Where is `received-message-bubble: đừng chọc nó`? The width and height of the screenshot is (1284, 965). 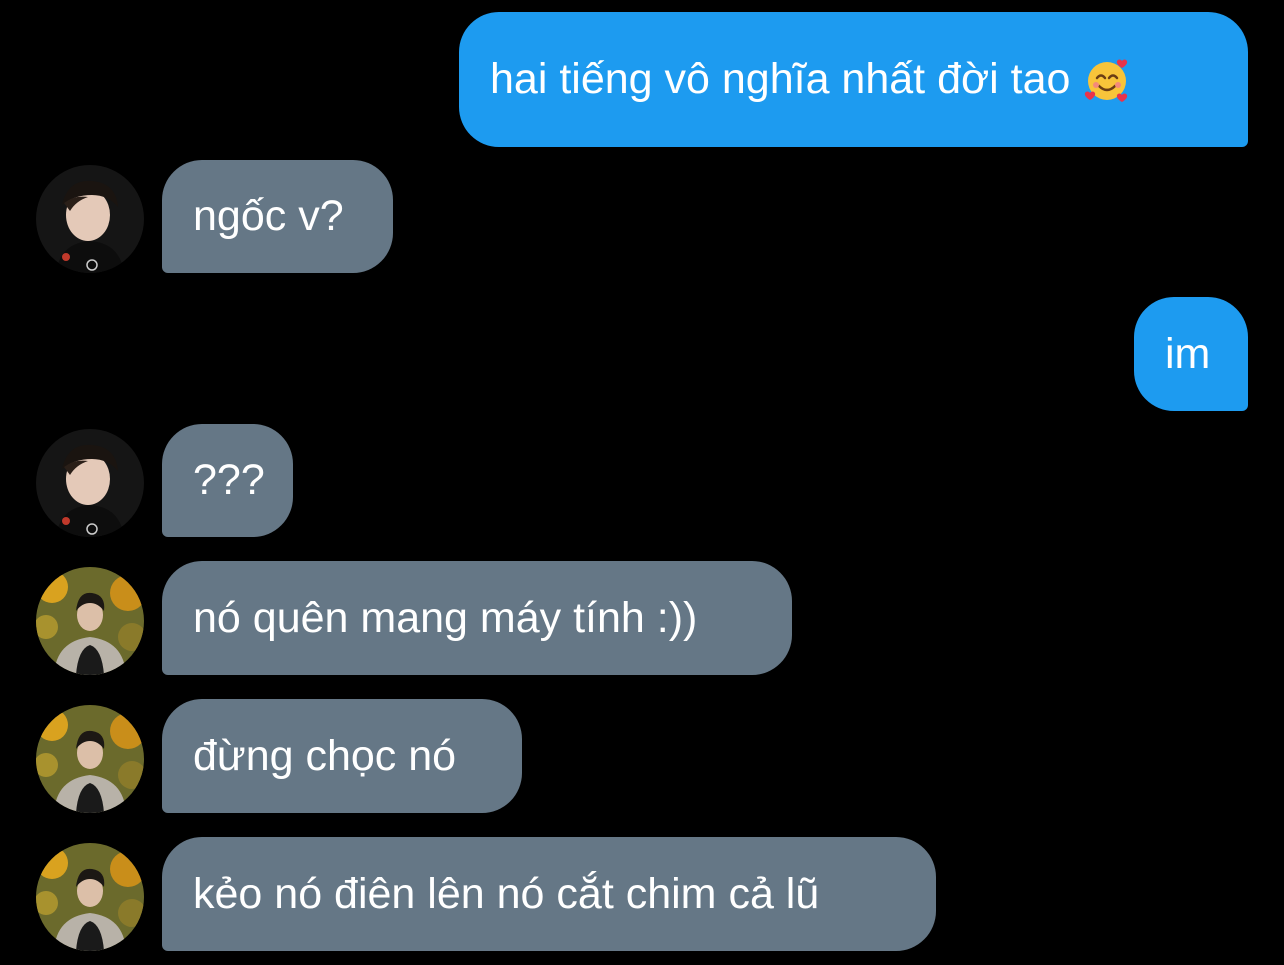
received-message-bubble: đừng chọc nó is located at coordinates (342, 756).